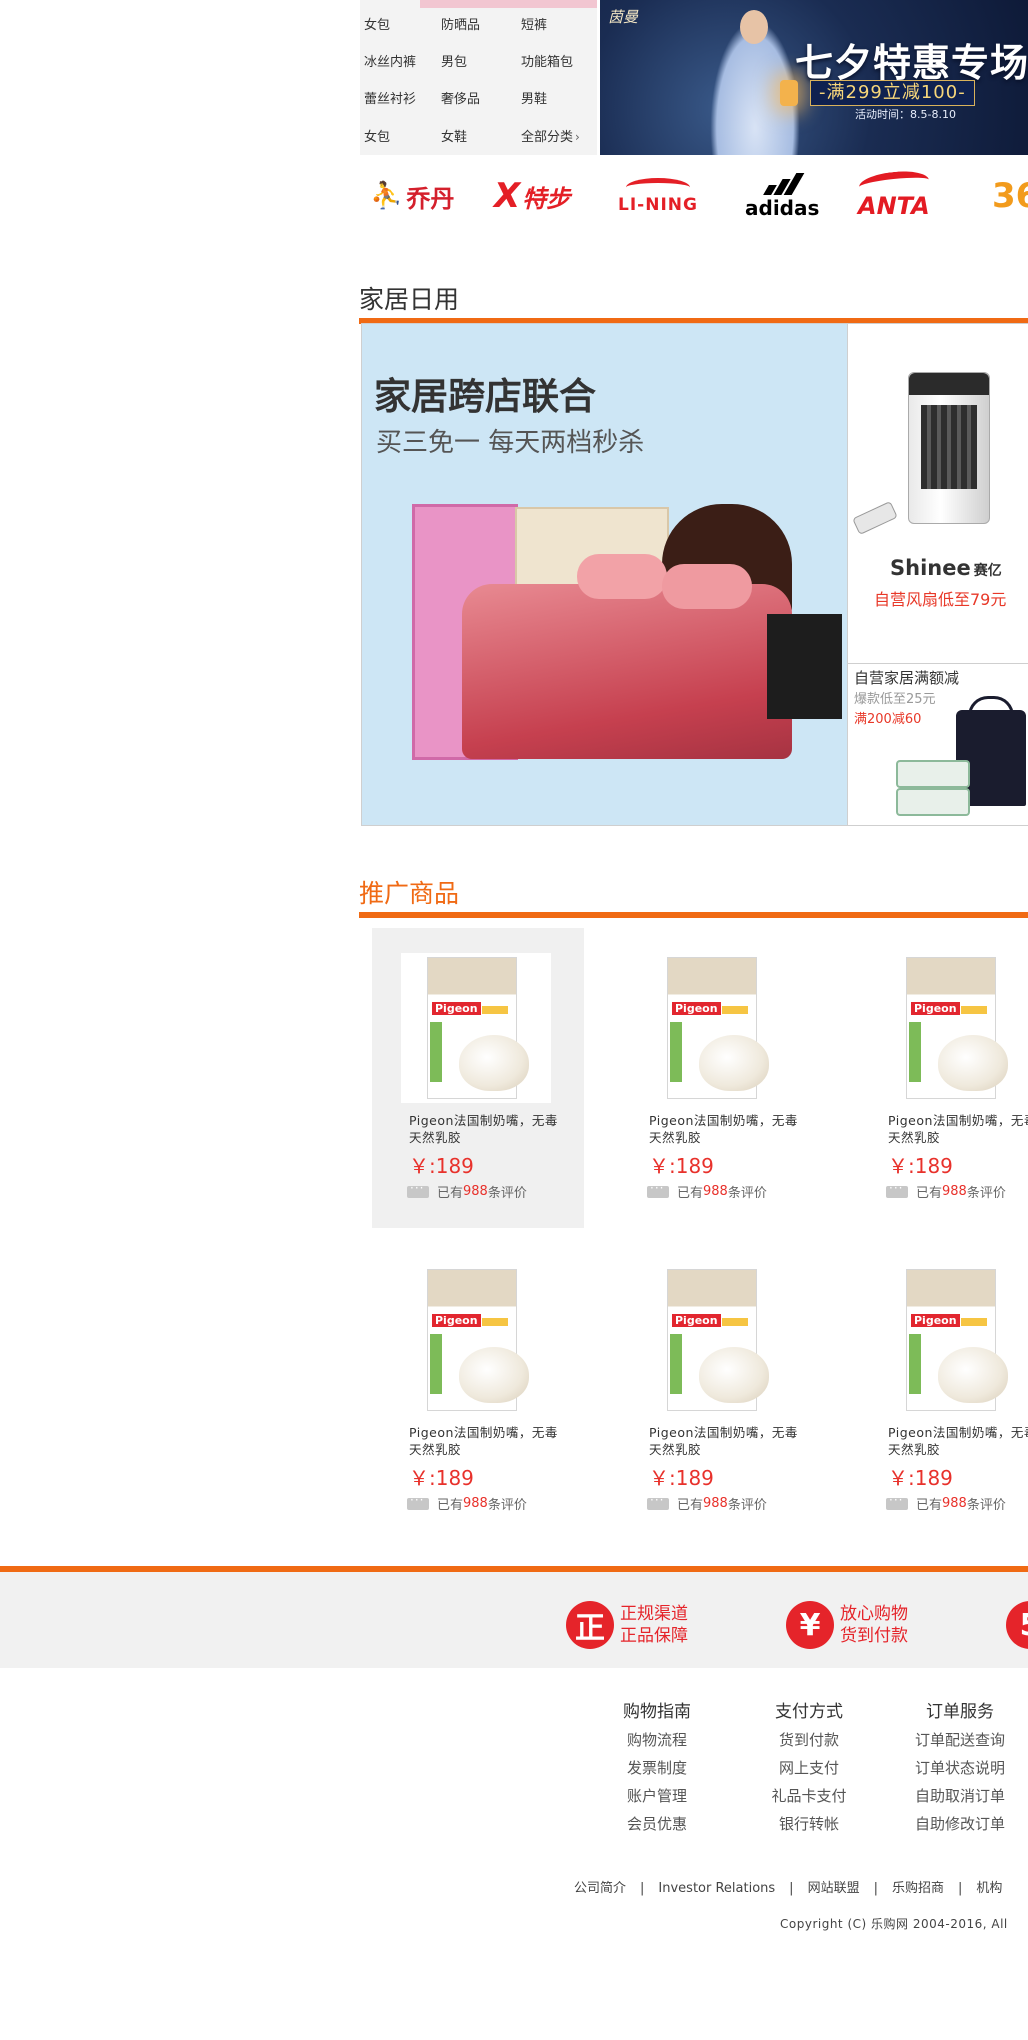 Image resolution: width=1028 pixels, height=2040 pixels. I want to click on footer-link: 发票制度, so click(657, 1768).